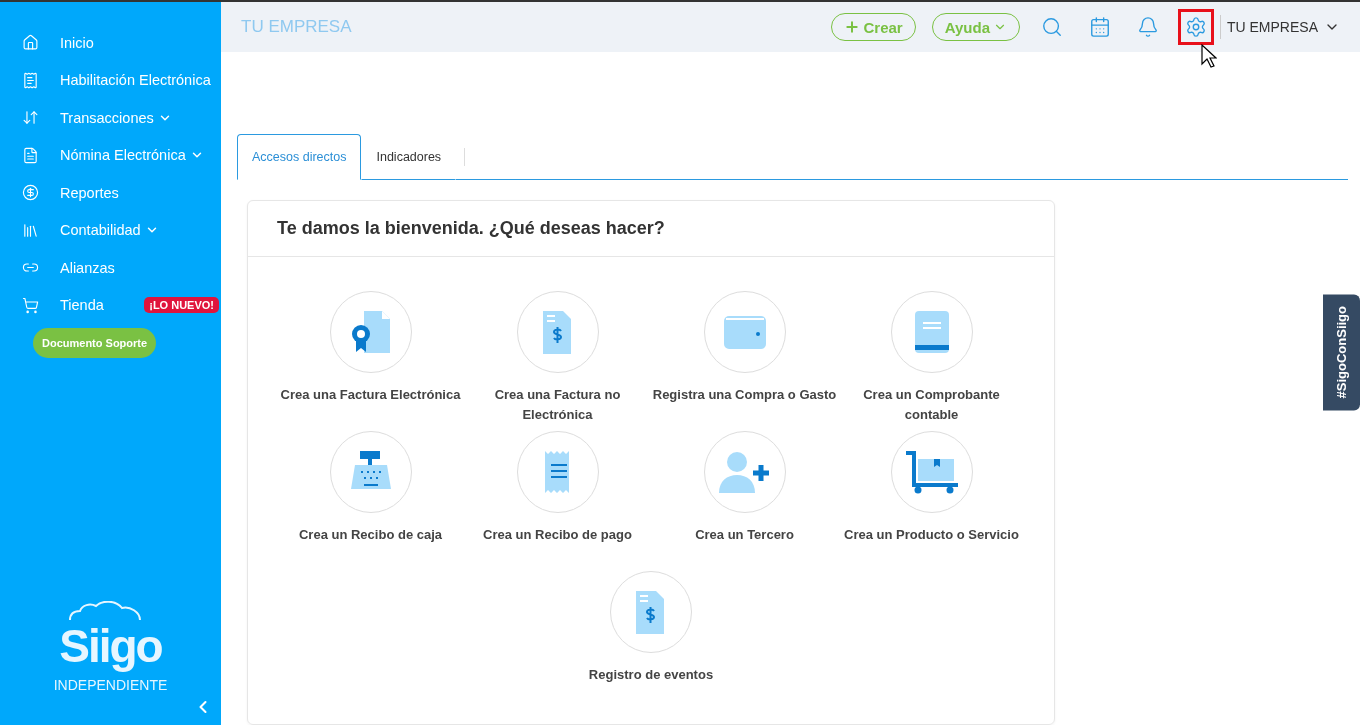 The height and width of the screenshot is (725, 1360). I want to click on settings-icon, so click(1196, 27).